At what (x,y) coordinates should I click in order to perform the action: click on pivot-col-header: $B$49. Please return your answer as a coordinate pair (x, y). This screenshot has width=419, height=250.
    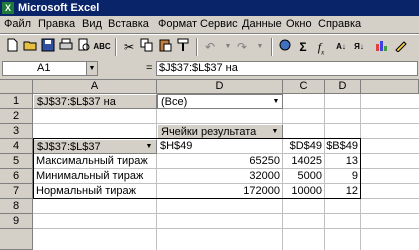
    Looking at the image, I should click on (343, 146).